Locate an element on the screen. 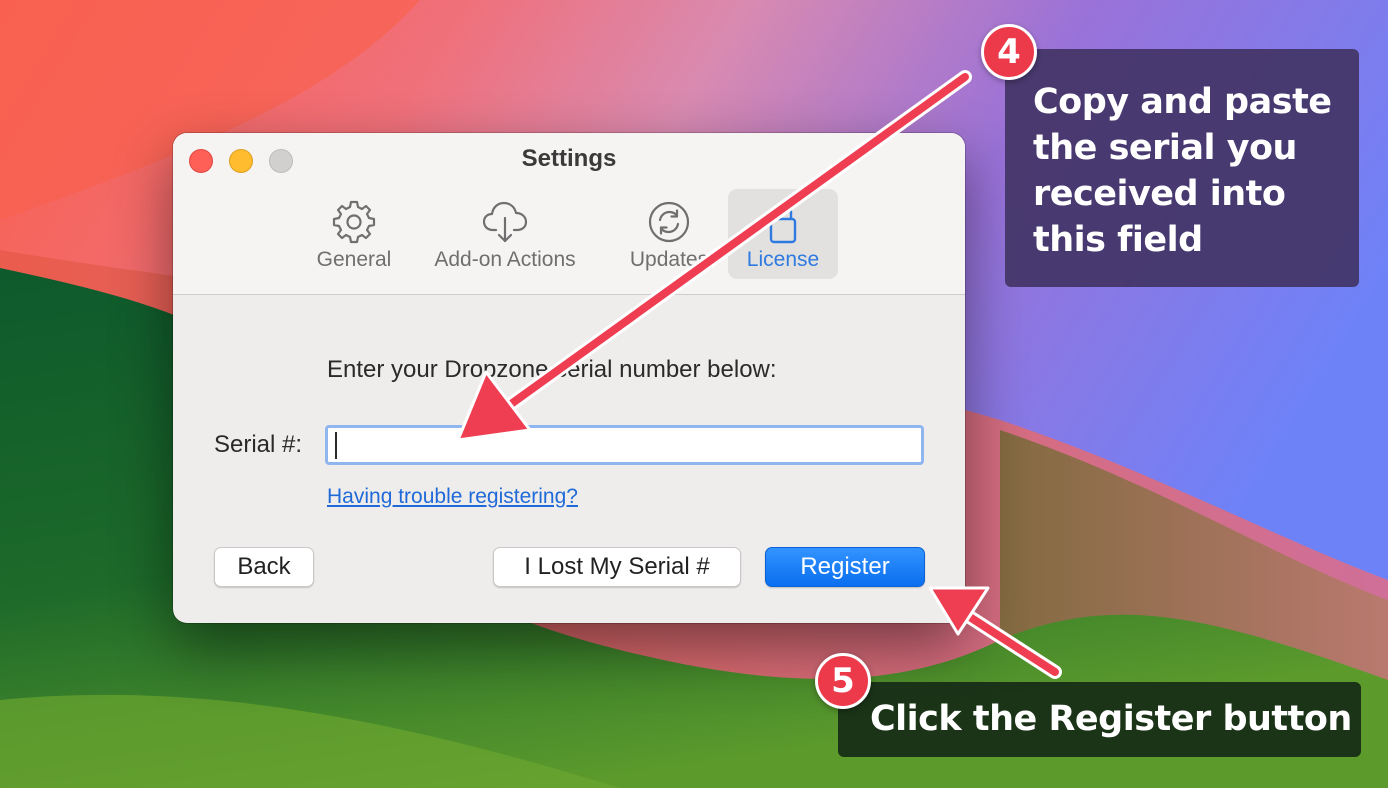 The height and width of the screenshot is (788, 1388). step-5-badge: 5 is located at coordinates (843, 681).